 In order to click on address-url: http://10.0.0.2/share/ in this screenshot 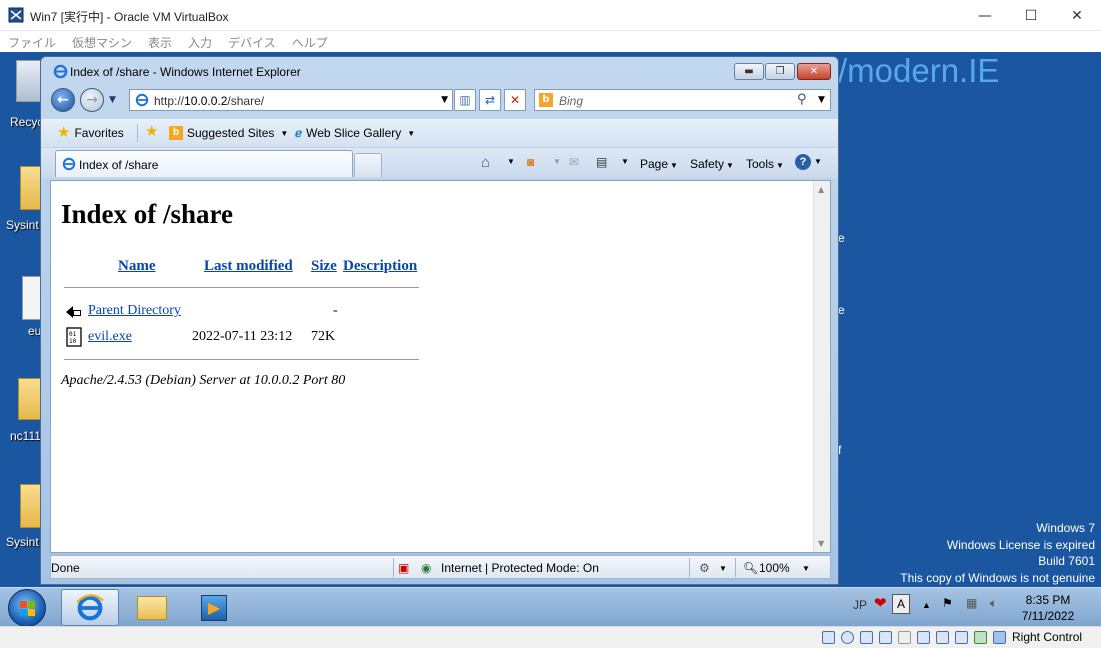, I will do `click(209, 101)`.